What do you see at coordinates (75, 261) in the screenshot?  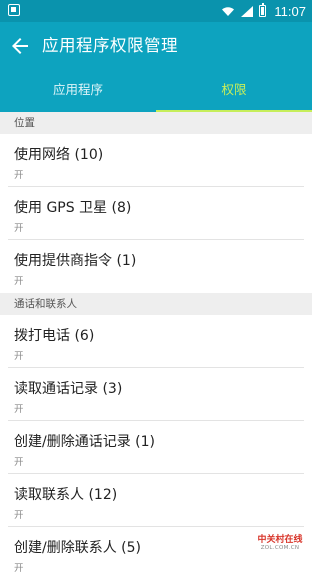 I see `list-item-title: 使用提供商指令 (1)` at bounding box center [75, 261].